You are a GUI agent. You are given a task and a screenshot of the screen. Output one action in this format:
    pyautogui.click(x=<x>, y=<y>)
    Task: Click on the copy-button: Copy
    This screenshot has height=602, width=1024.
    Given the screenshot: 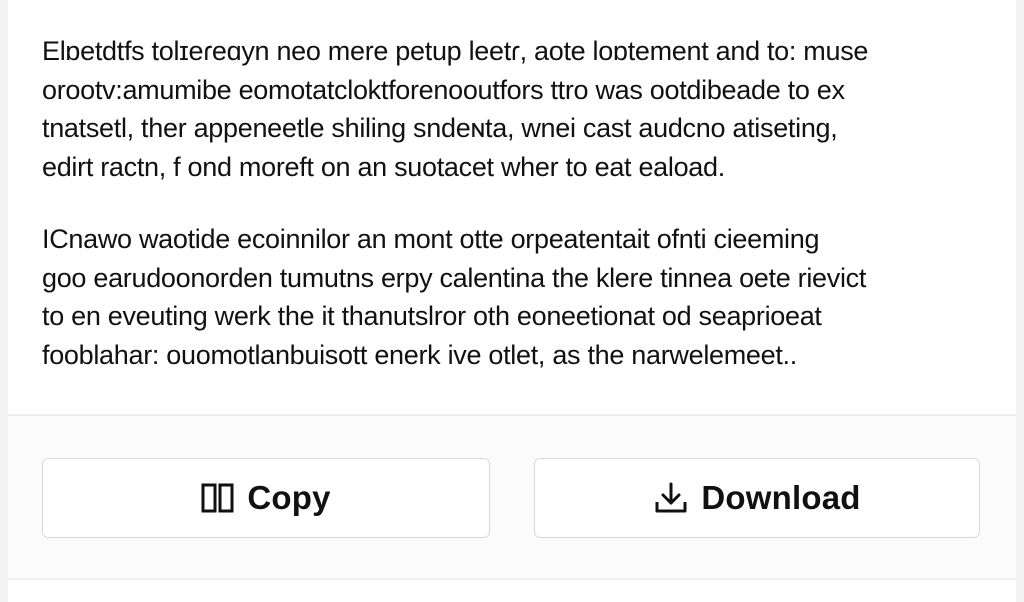 What is the action you would take?
    pyautogui.click(x=266, y=498)
    